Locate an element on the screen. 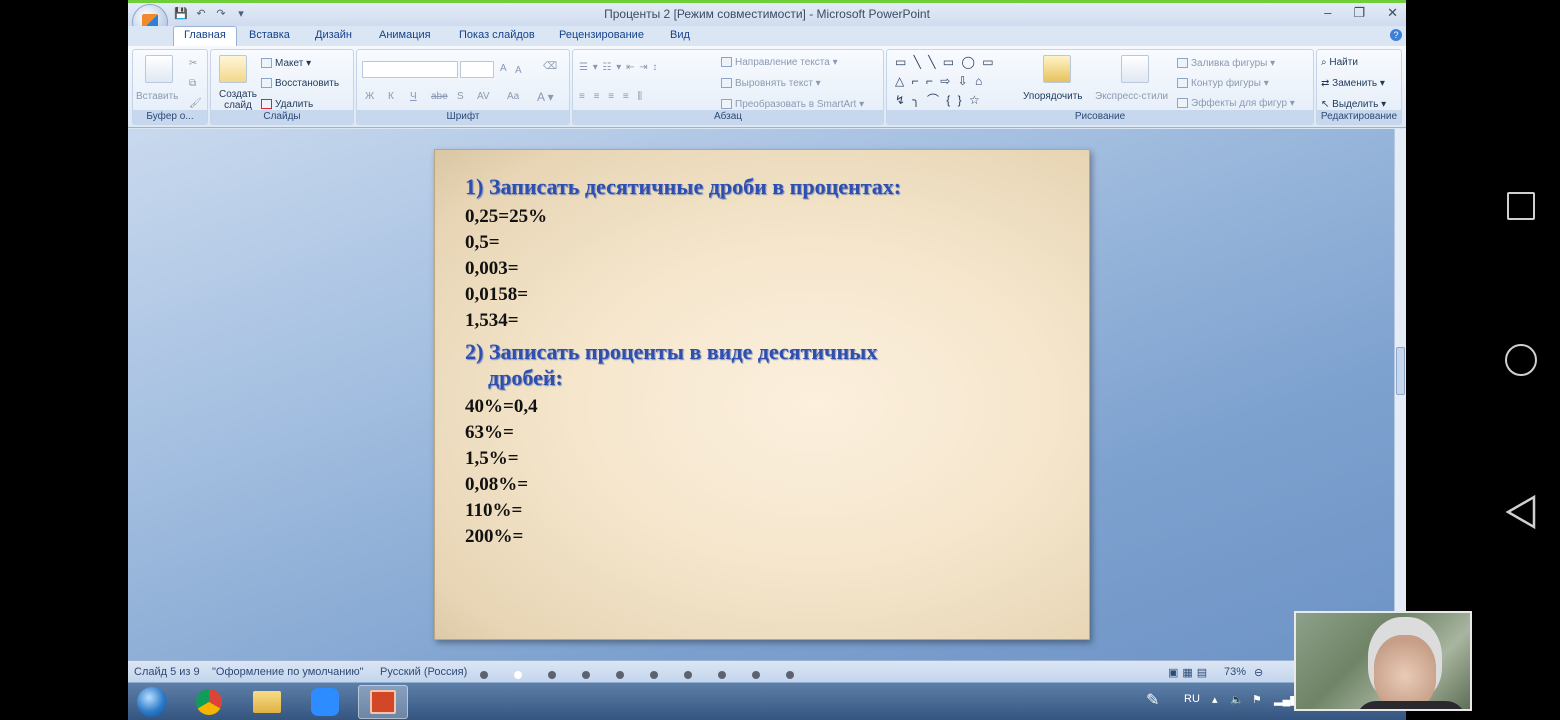 The width and height of the screenshot is (1560, 720). powerpoint-icon is located at coordinates (383, 702).